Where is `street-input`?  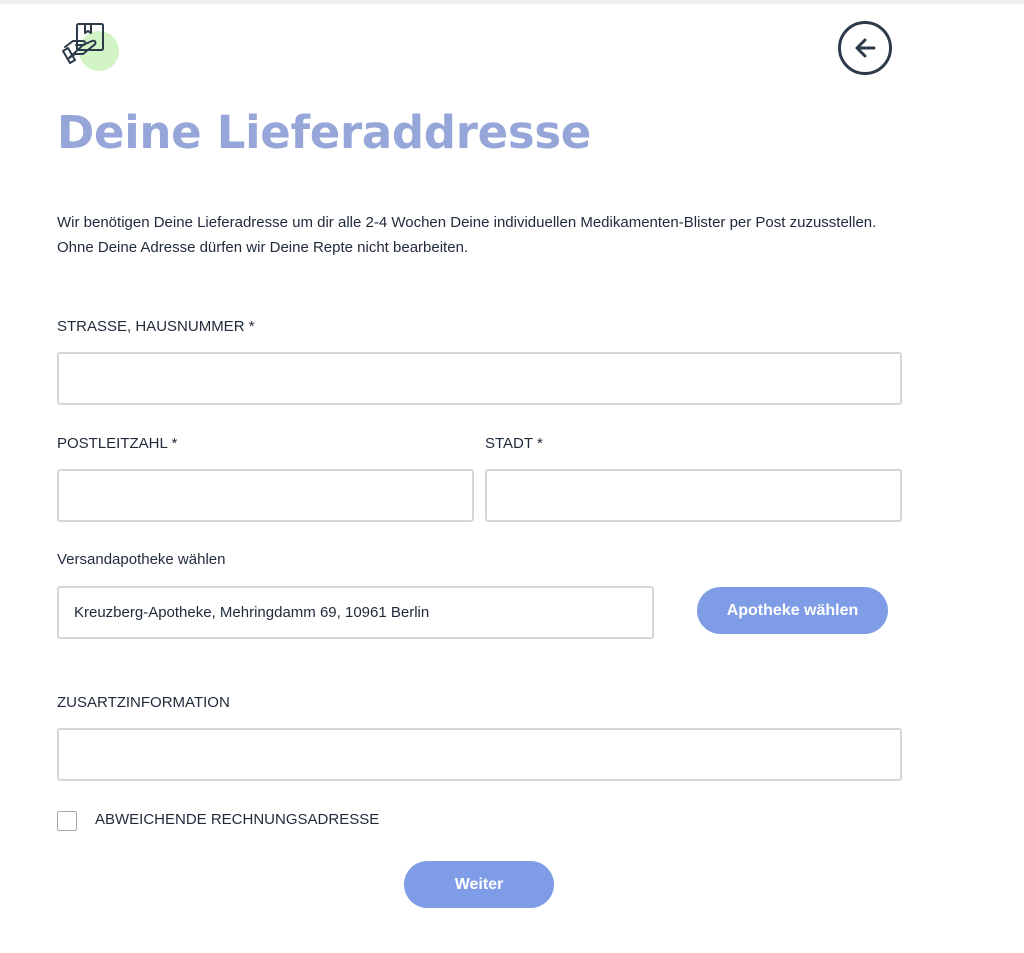 street-input is located at coordinates (479, 378).